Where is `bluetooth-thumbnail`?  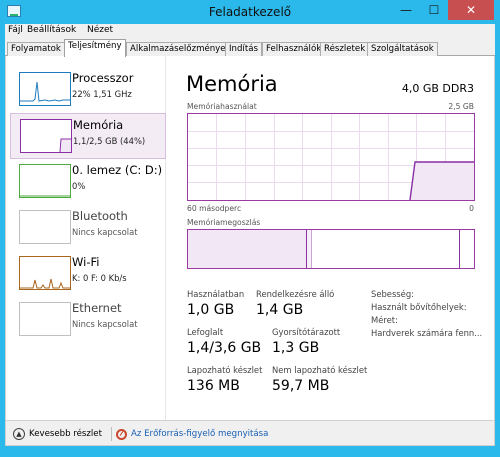 bluetooth-thumbnail is located at coordinates (45, 227).